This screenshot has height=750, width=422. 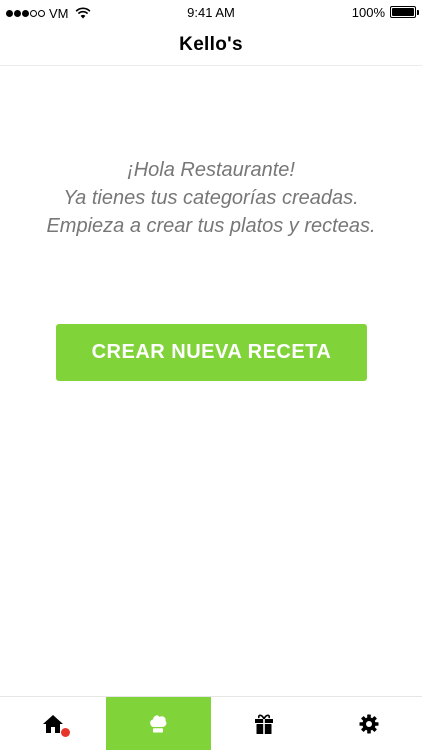 I want to click on create-recipe-button: CREAR NUEVA RECETA, so click(x=211, y=352).